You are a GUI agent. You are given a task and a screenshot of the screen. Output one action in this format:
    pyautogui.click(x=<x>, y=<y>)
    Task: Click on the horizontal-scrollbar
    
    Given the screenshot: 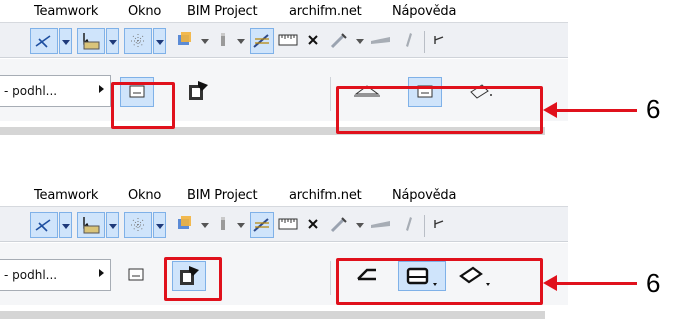 What is the action you would take?
    pyautogui.click(x=284, y=315)
    